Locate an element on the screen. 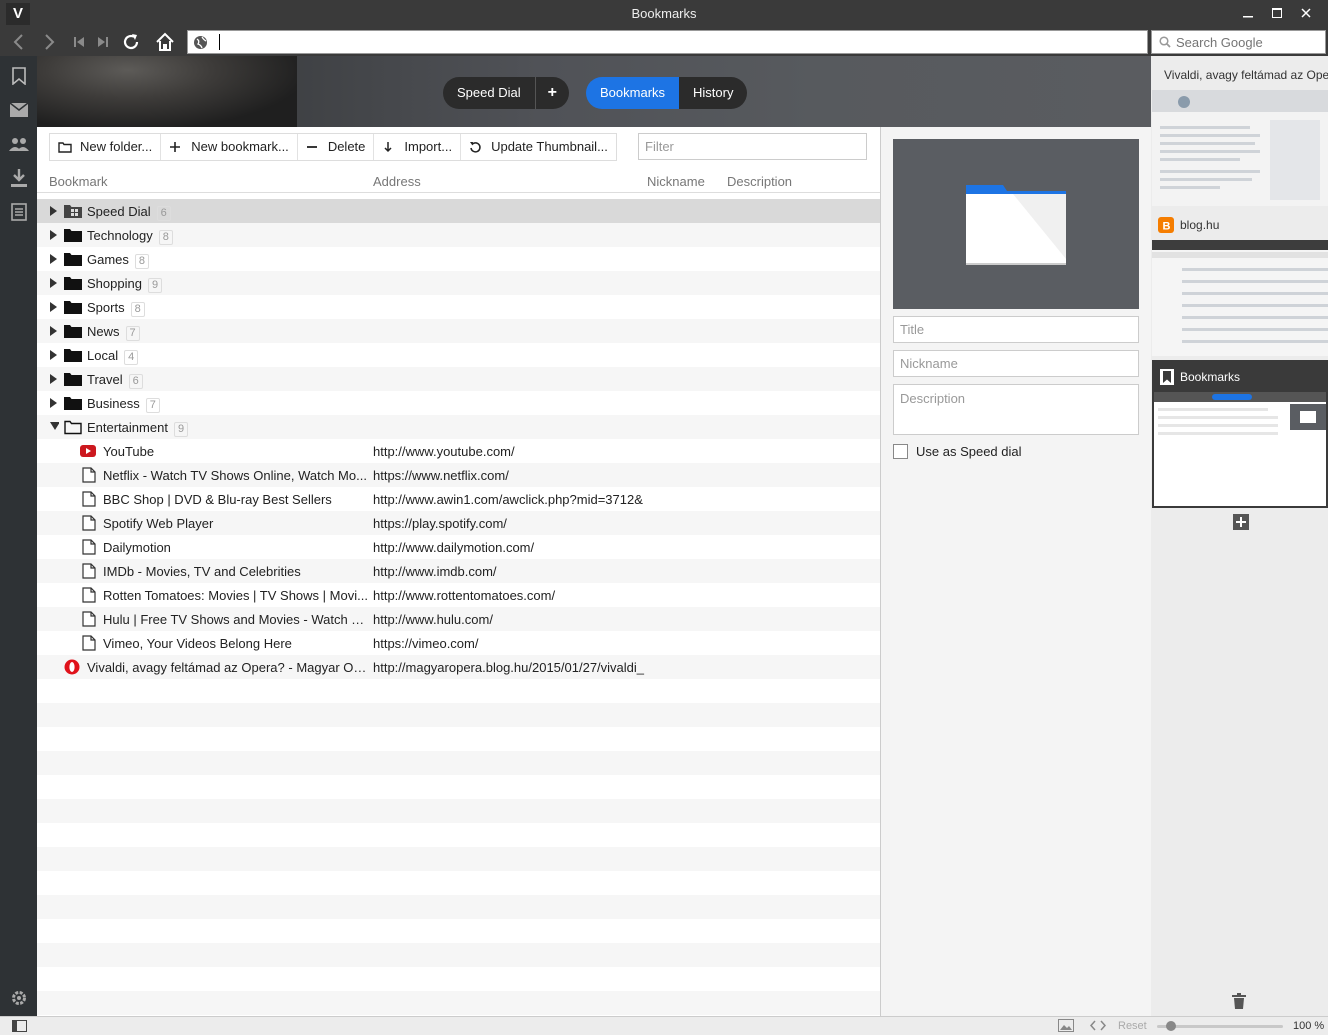 The height and width of the screenshot is (1035, 1328). close-window-button is located at coordinates (1305, 13).